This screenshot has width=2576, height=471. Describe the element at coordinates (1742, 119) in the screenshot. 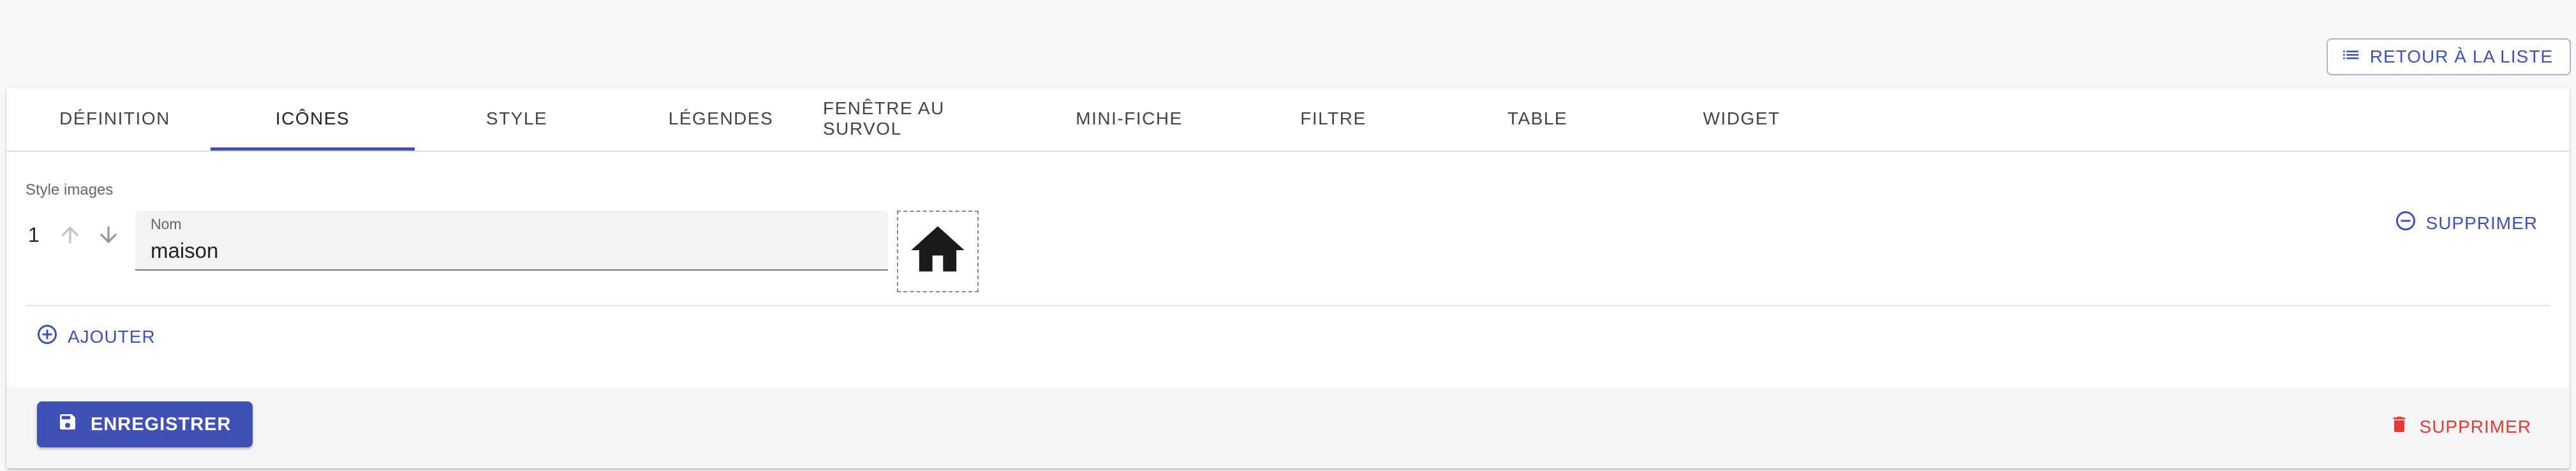

I see `tab-widget: WIDGET` at that location.